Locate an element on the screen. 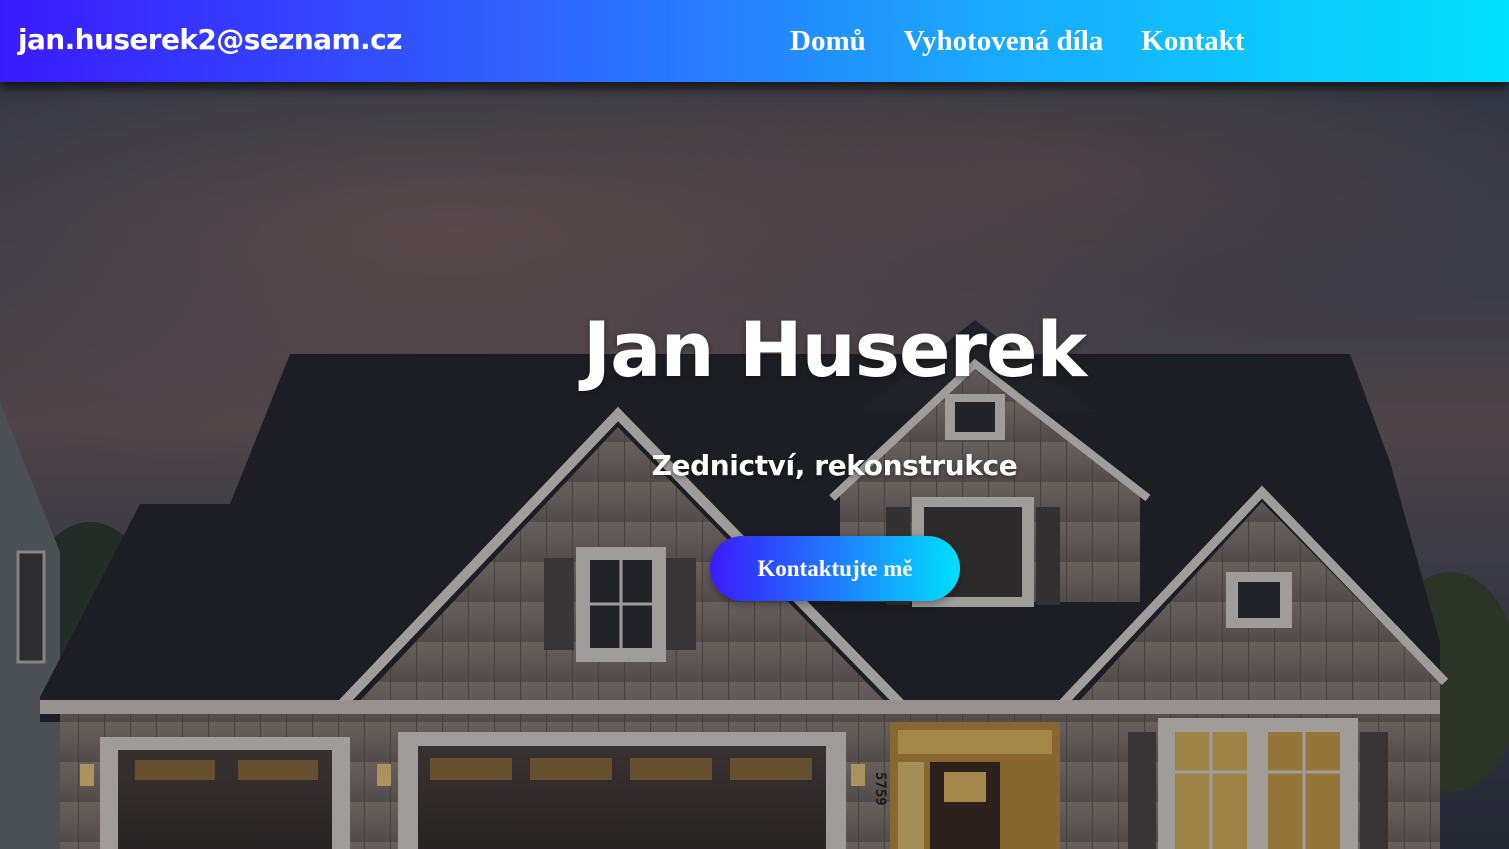 This screenshot has height=849, width=1509. hero-subtitle: Zednictví, rekonstrukce is located at coordinates (834, 465).